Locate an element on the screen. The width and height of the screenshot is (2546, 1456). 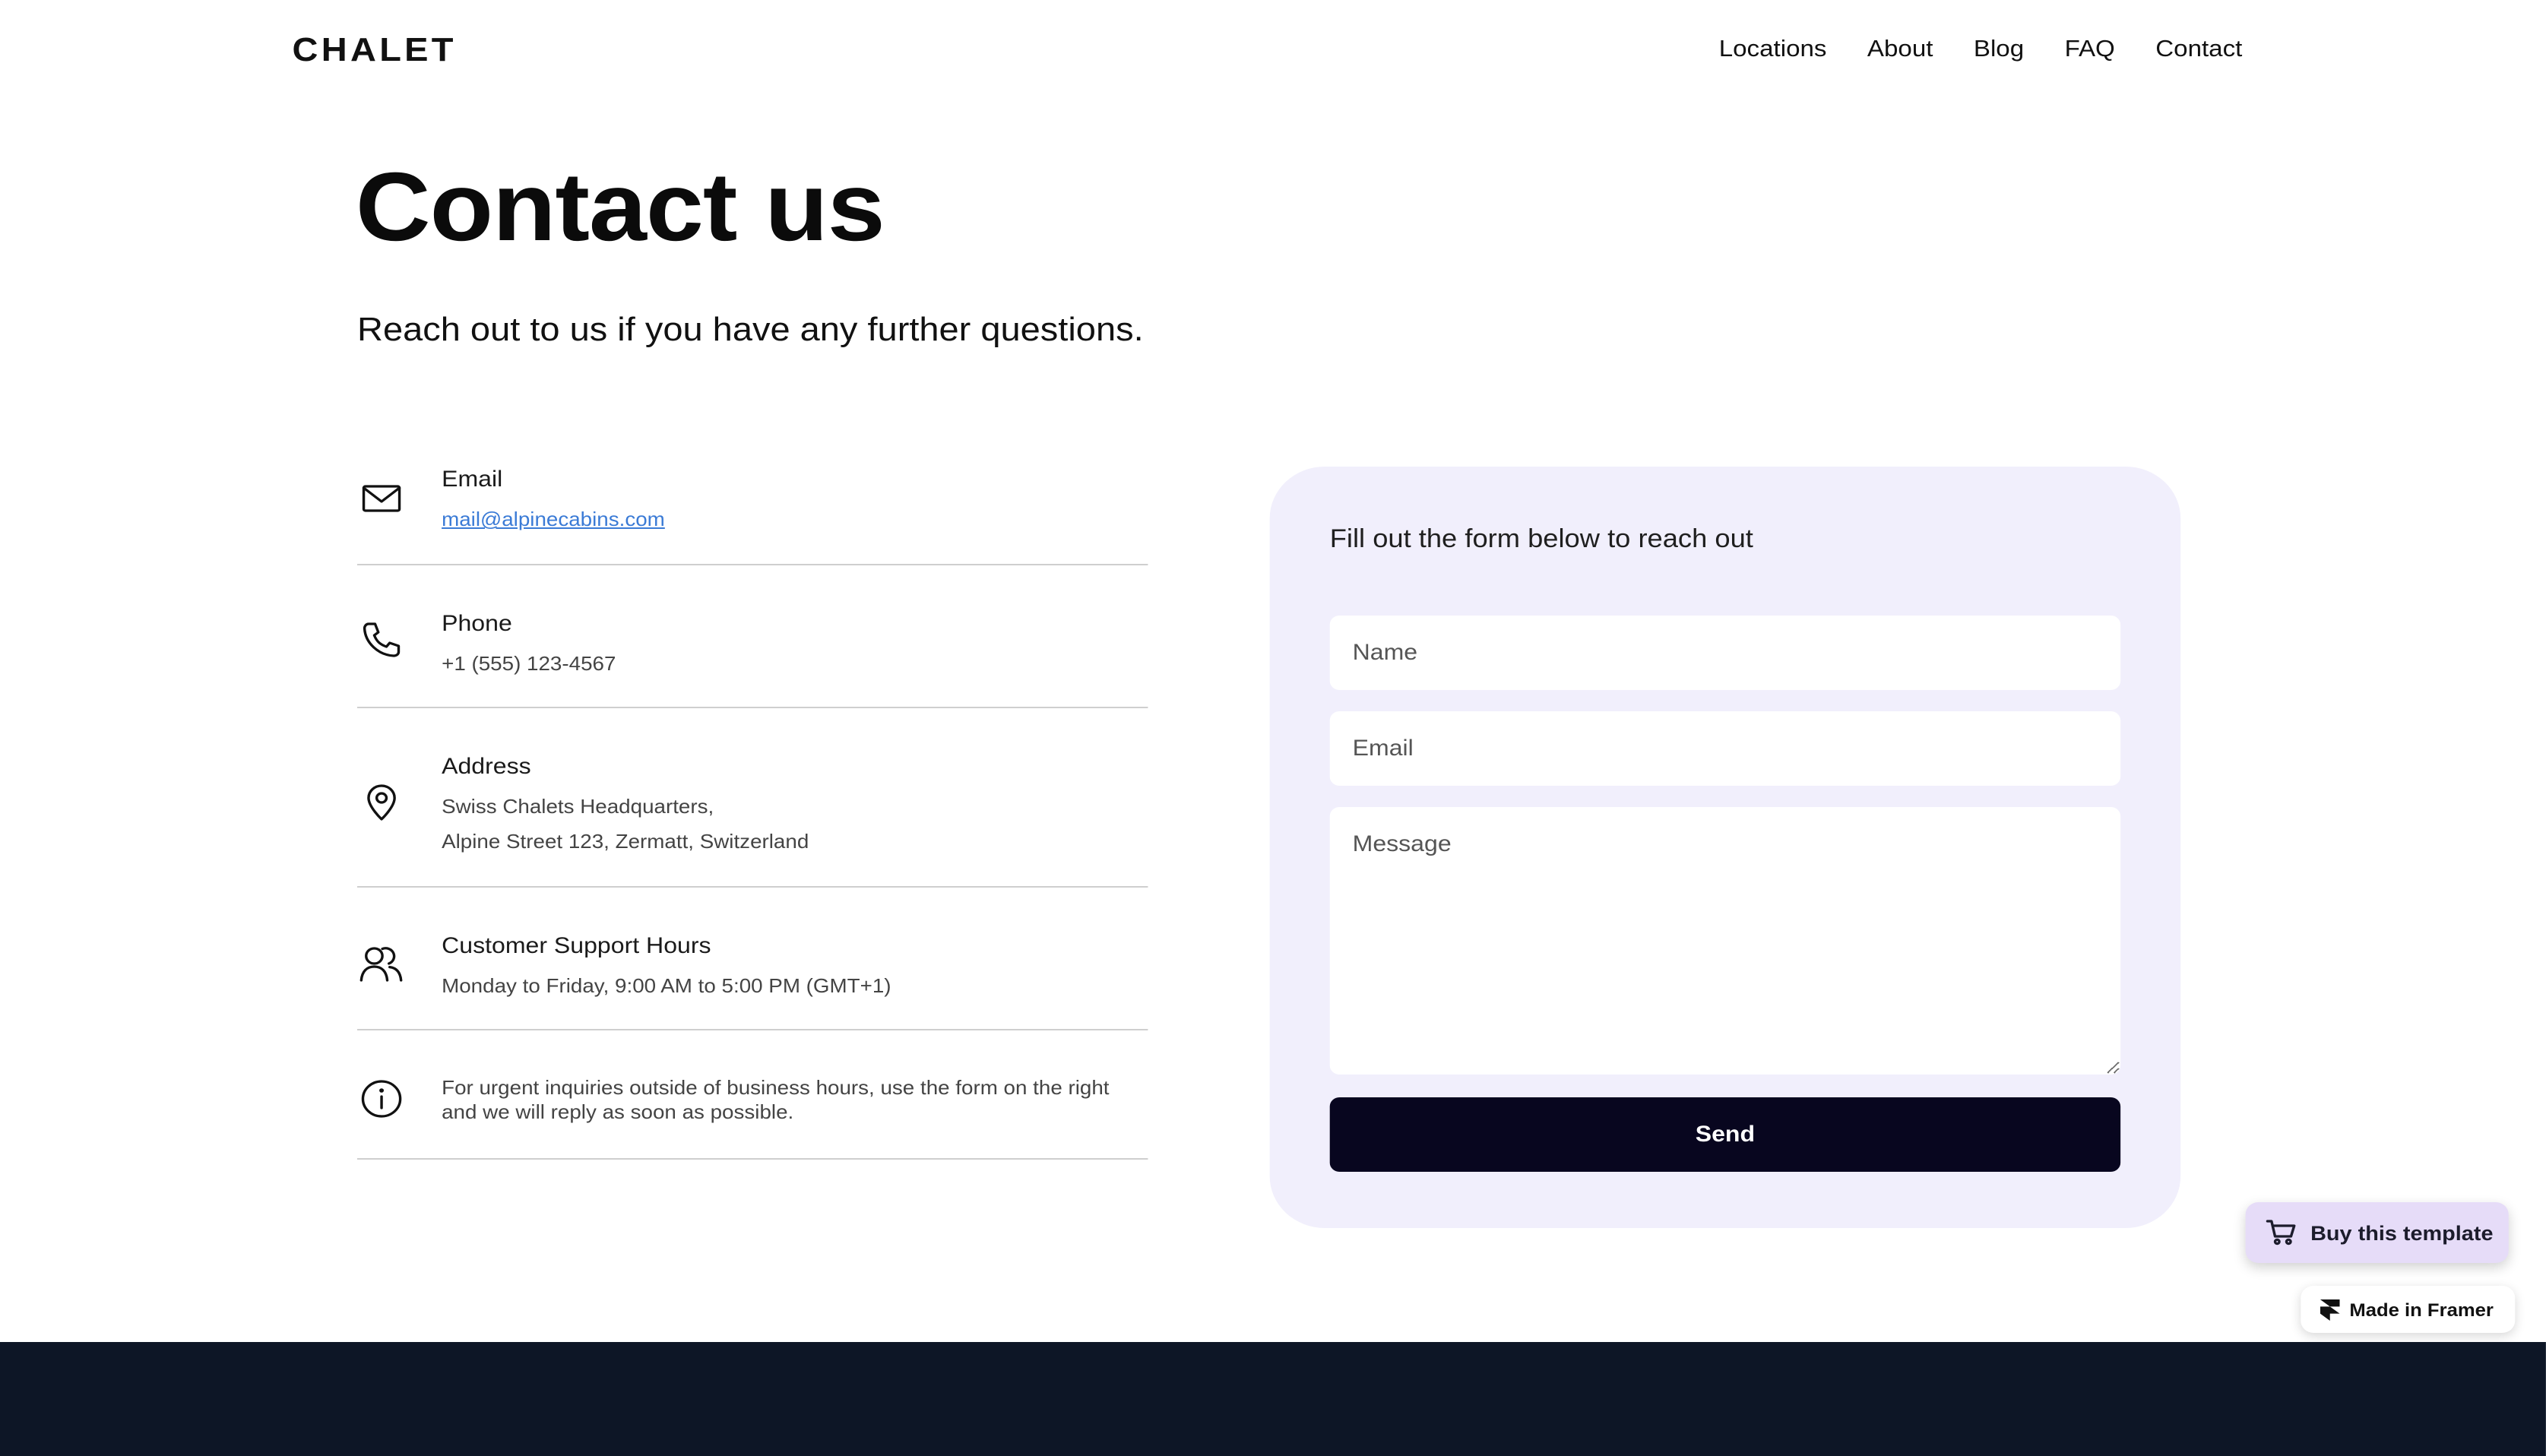
phone-label: Phone is located at coordinates (477, 624).